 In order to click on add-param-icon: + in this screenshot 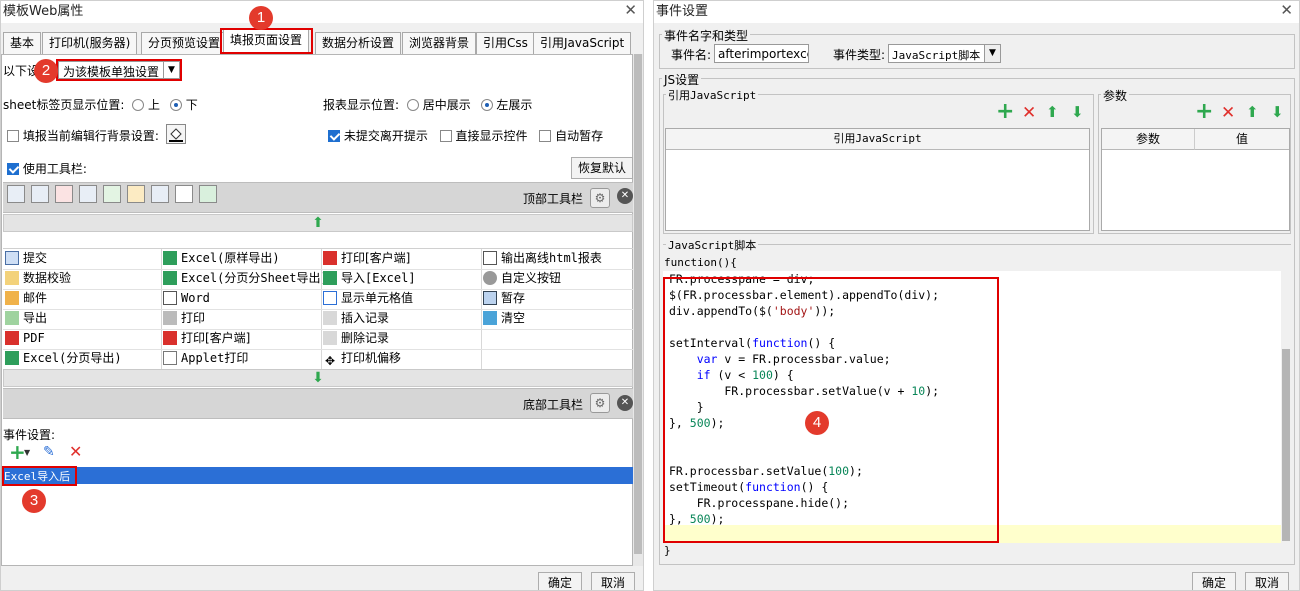, I will do `click(1204, 112)`.